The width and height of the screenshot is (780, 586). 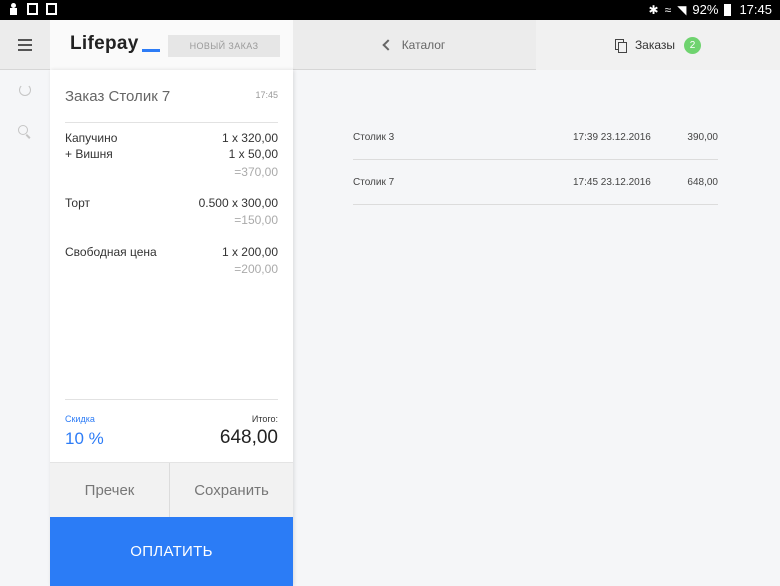 What do you see at coordinates (374, 137) in the screenshot?
I see `order-row-table: Столик 3` at bounding box center [374, 137].